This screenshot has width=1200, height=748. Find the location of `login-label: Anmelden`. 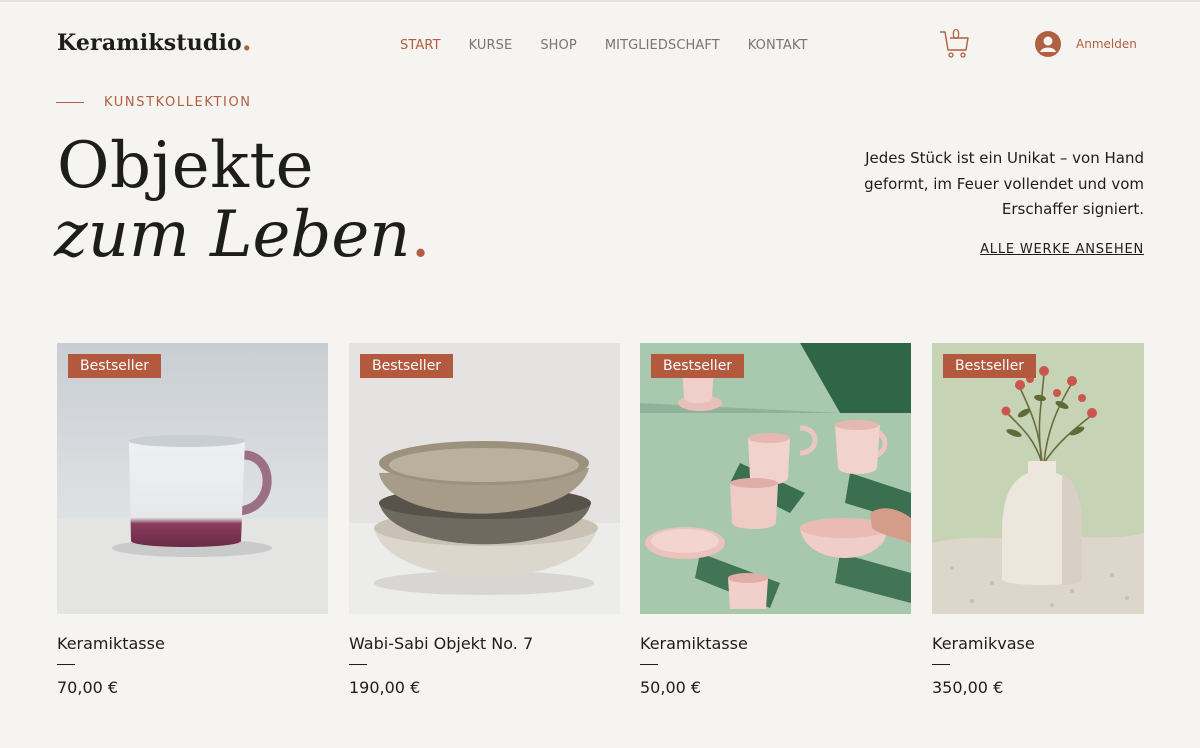

login-label: Anmelden is located at coordinates (1106, 44).